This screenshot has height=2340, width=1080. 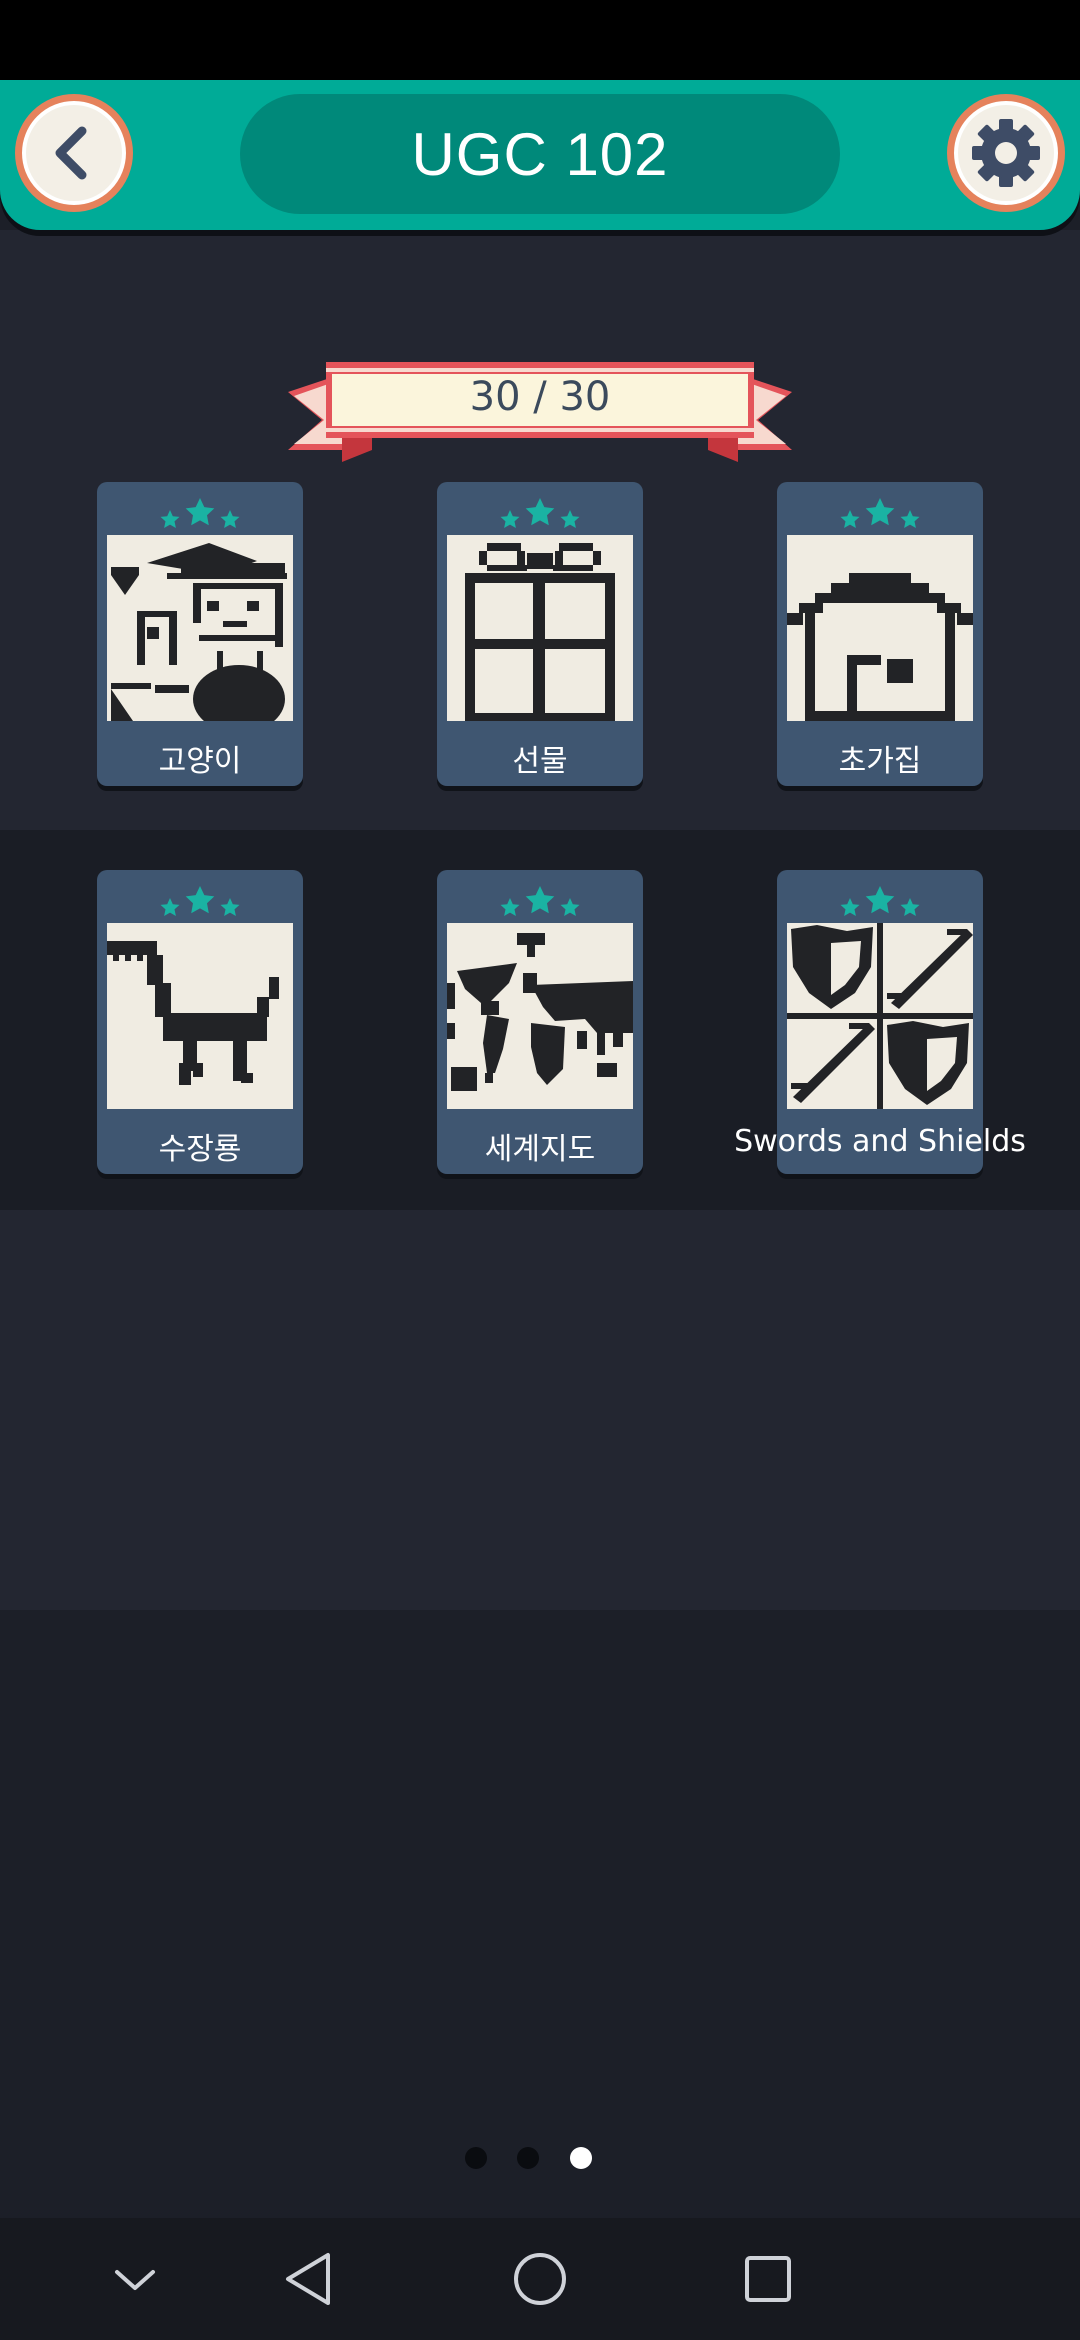 I want to click on cat-pixel-art, so click(x=200, y=628).